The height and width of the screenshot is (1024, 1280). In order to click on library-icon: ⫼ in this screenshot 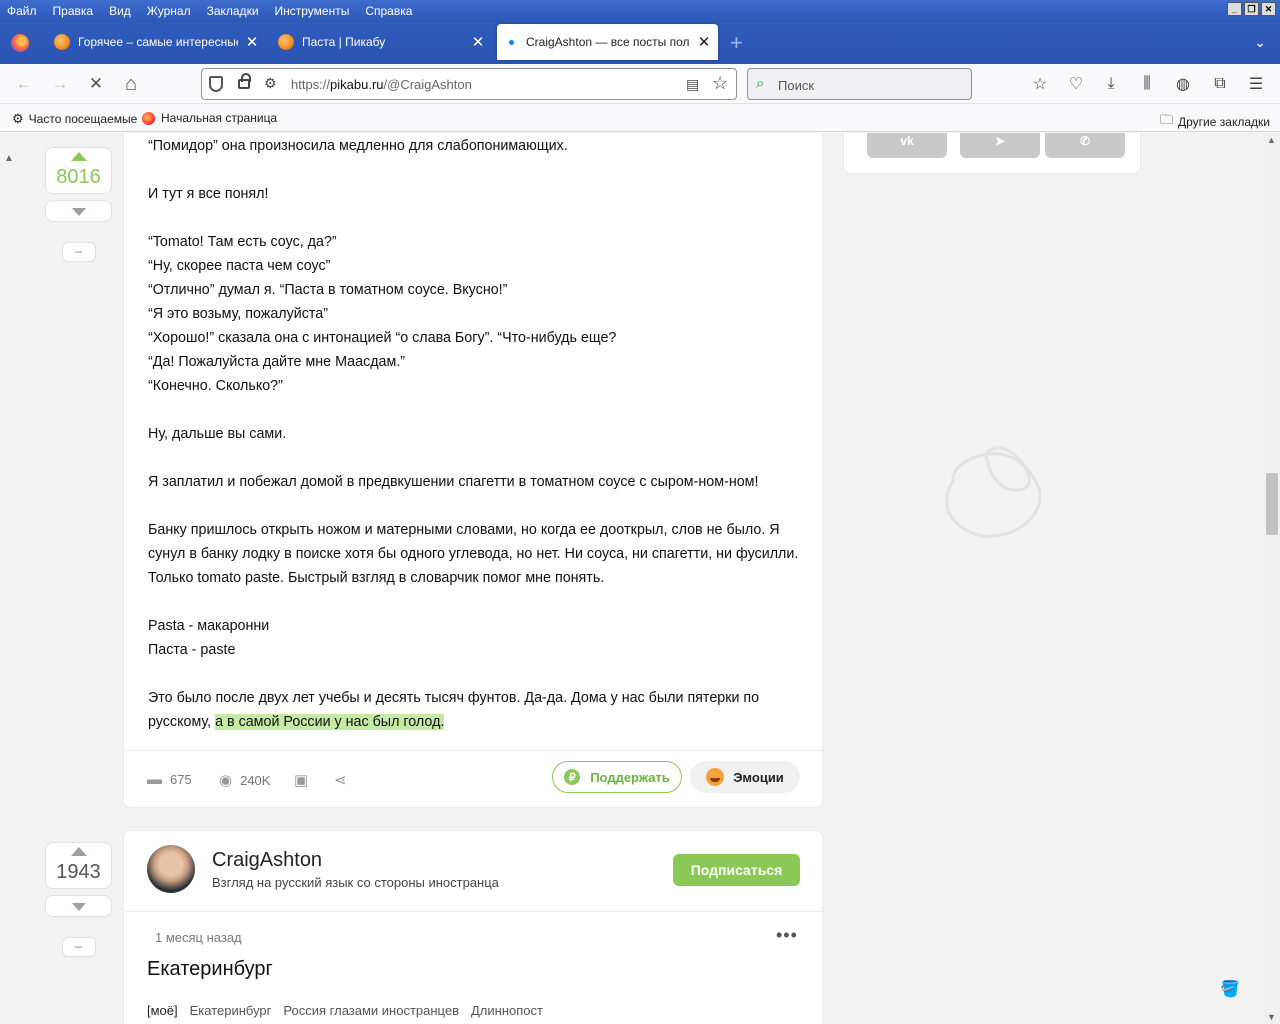, I will do `click(1147, 84)`.